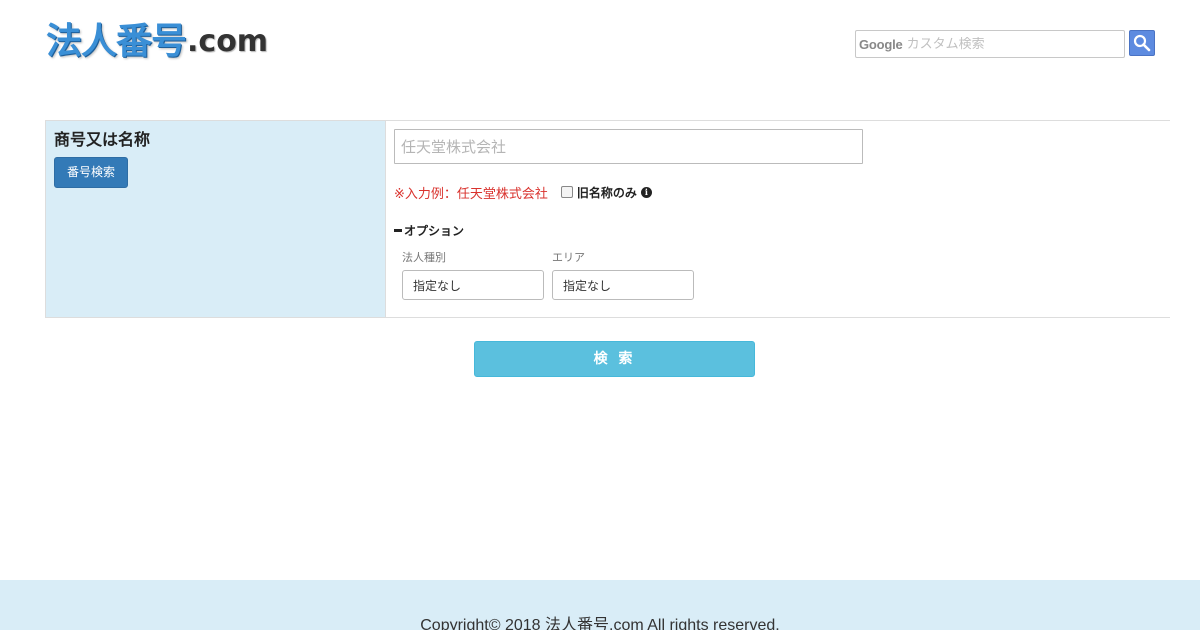 This screenshot has height=630, width=1200. Describe the element at coordinates (471, 194) in the screenshot. I see `input-example-hint: ※入力例：任天堂株式会社` at that location.